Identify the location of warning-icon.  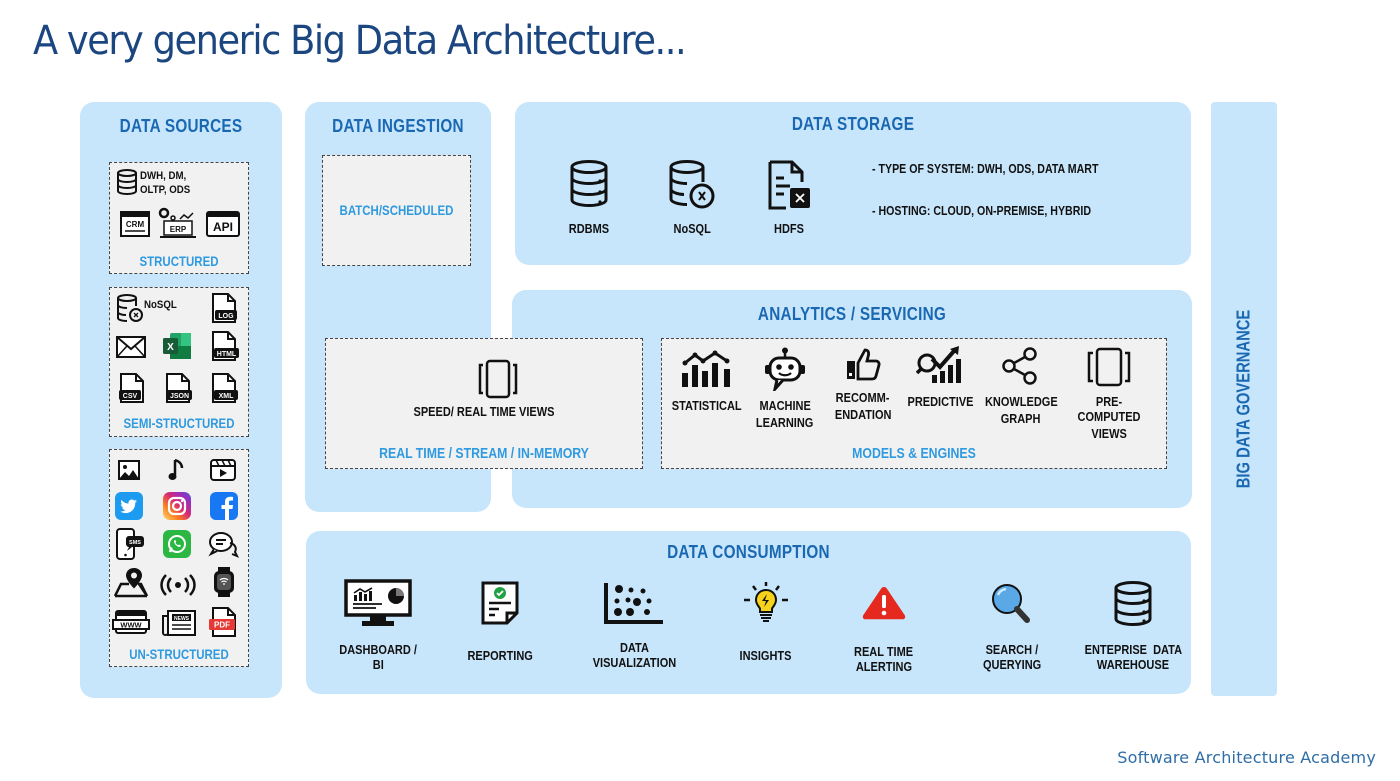
(884, 605).